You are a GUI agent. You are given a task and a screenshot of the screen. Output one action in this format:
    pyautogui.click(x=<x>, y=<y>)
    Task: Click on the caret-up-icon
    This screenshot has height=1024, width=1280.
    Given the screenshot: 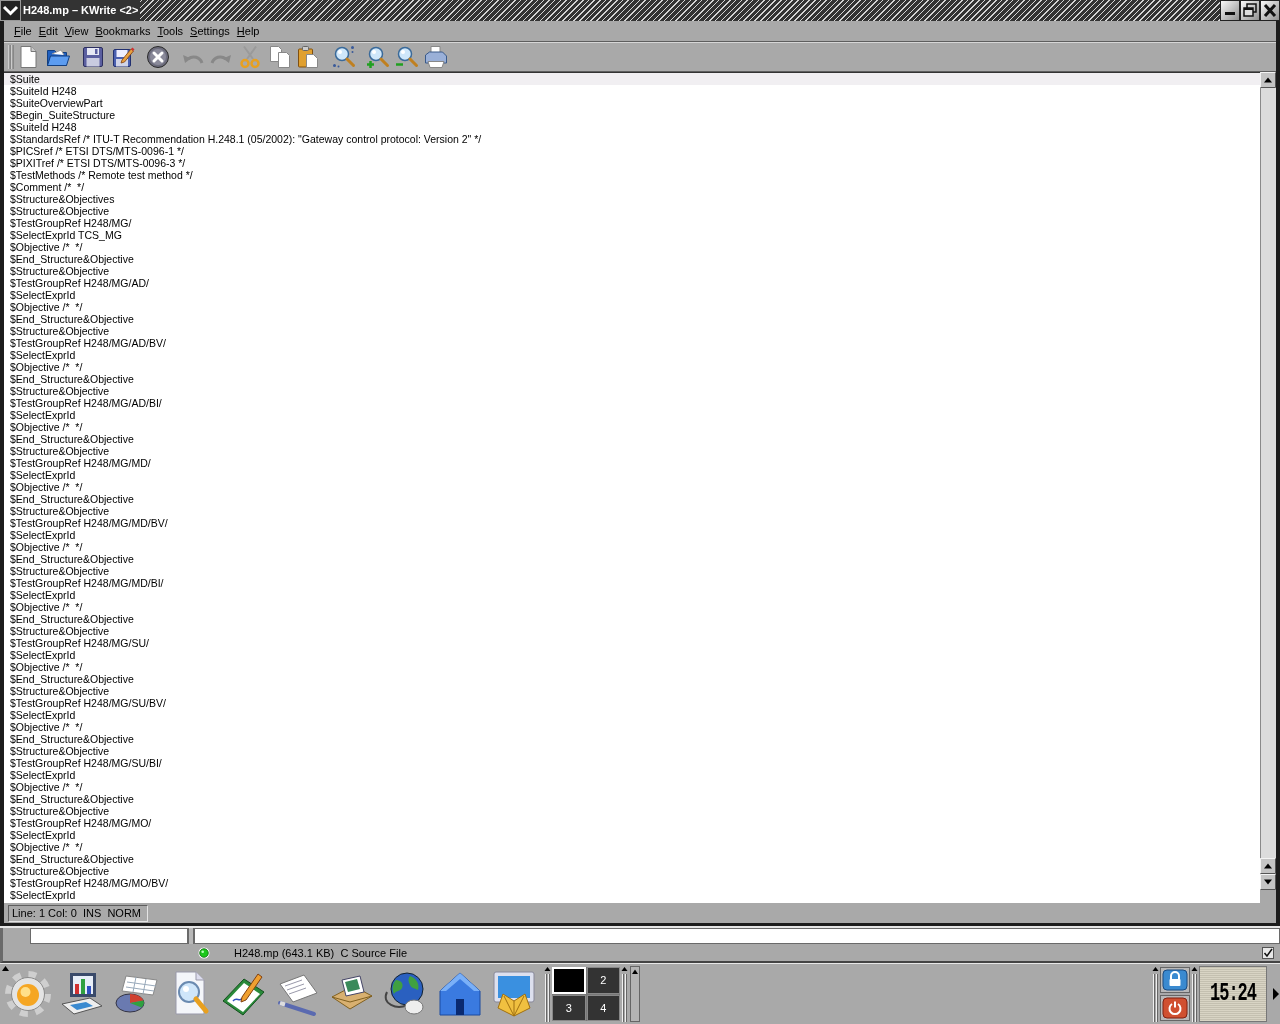 What is the action you would take?
    pyautogui.click(x=5, y=968)
    